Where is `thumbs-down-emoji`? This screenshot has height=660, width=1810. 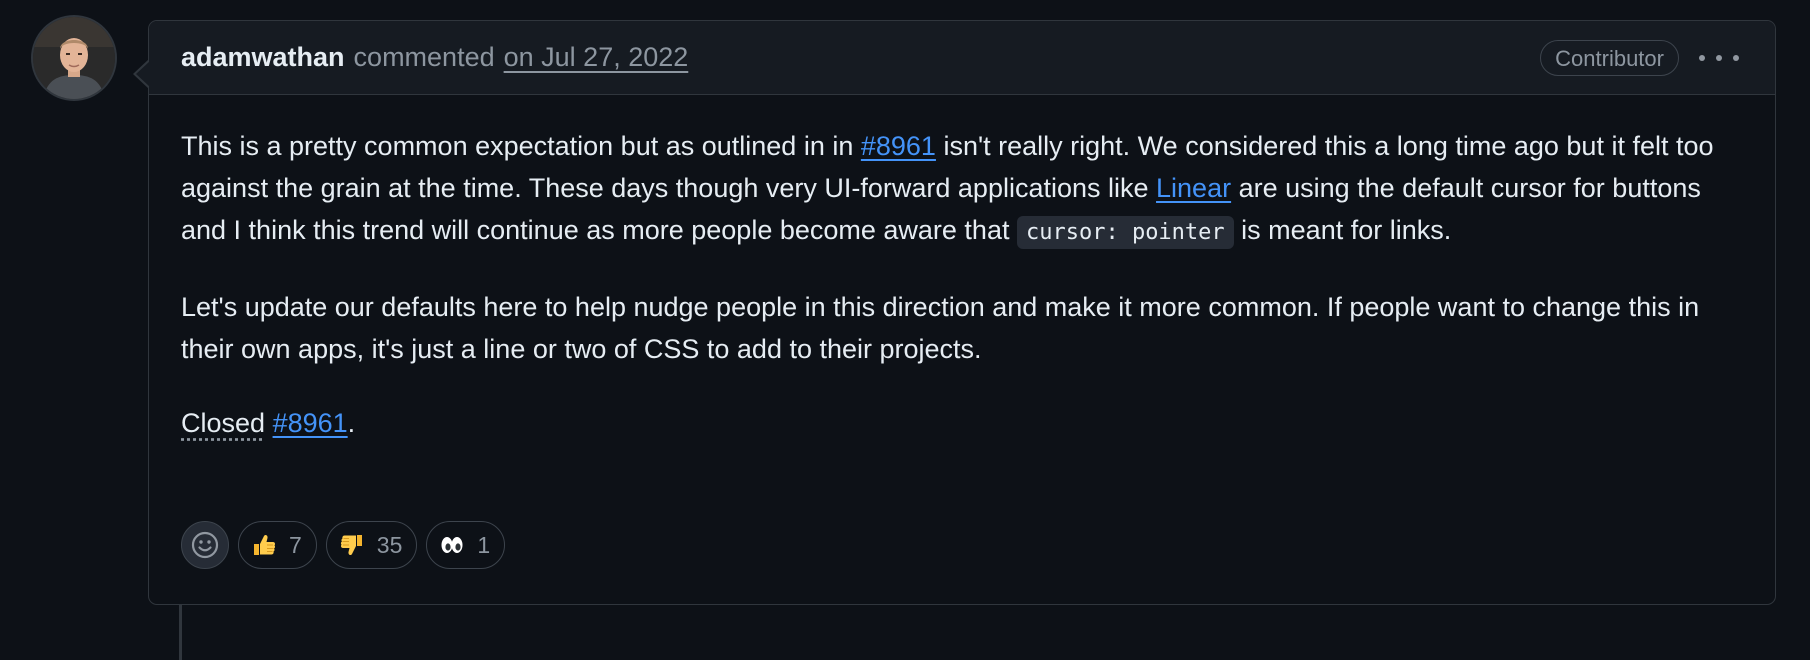 thumbs-down-emoji is located at coordinates (352, 545).